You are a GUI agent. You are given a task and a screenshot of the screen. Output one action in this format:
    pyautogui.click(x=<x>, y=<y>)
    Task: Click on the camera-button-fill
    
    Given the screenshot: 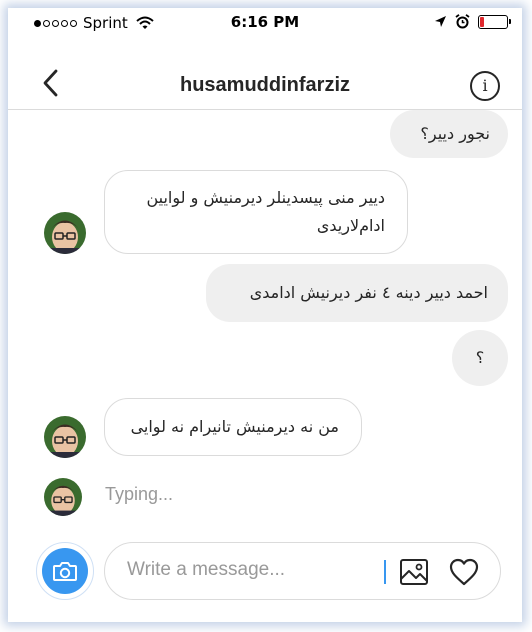 What is the action you would take?
    pyautogui.click(x=65, y=571)
    